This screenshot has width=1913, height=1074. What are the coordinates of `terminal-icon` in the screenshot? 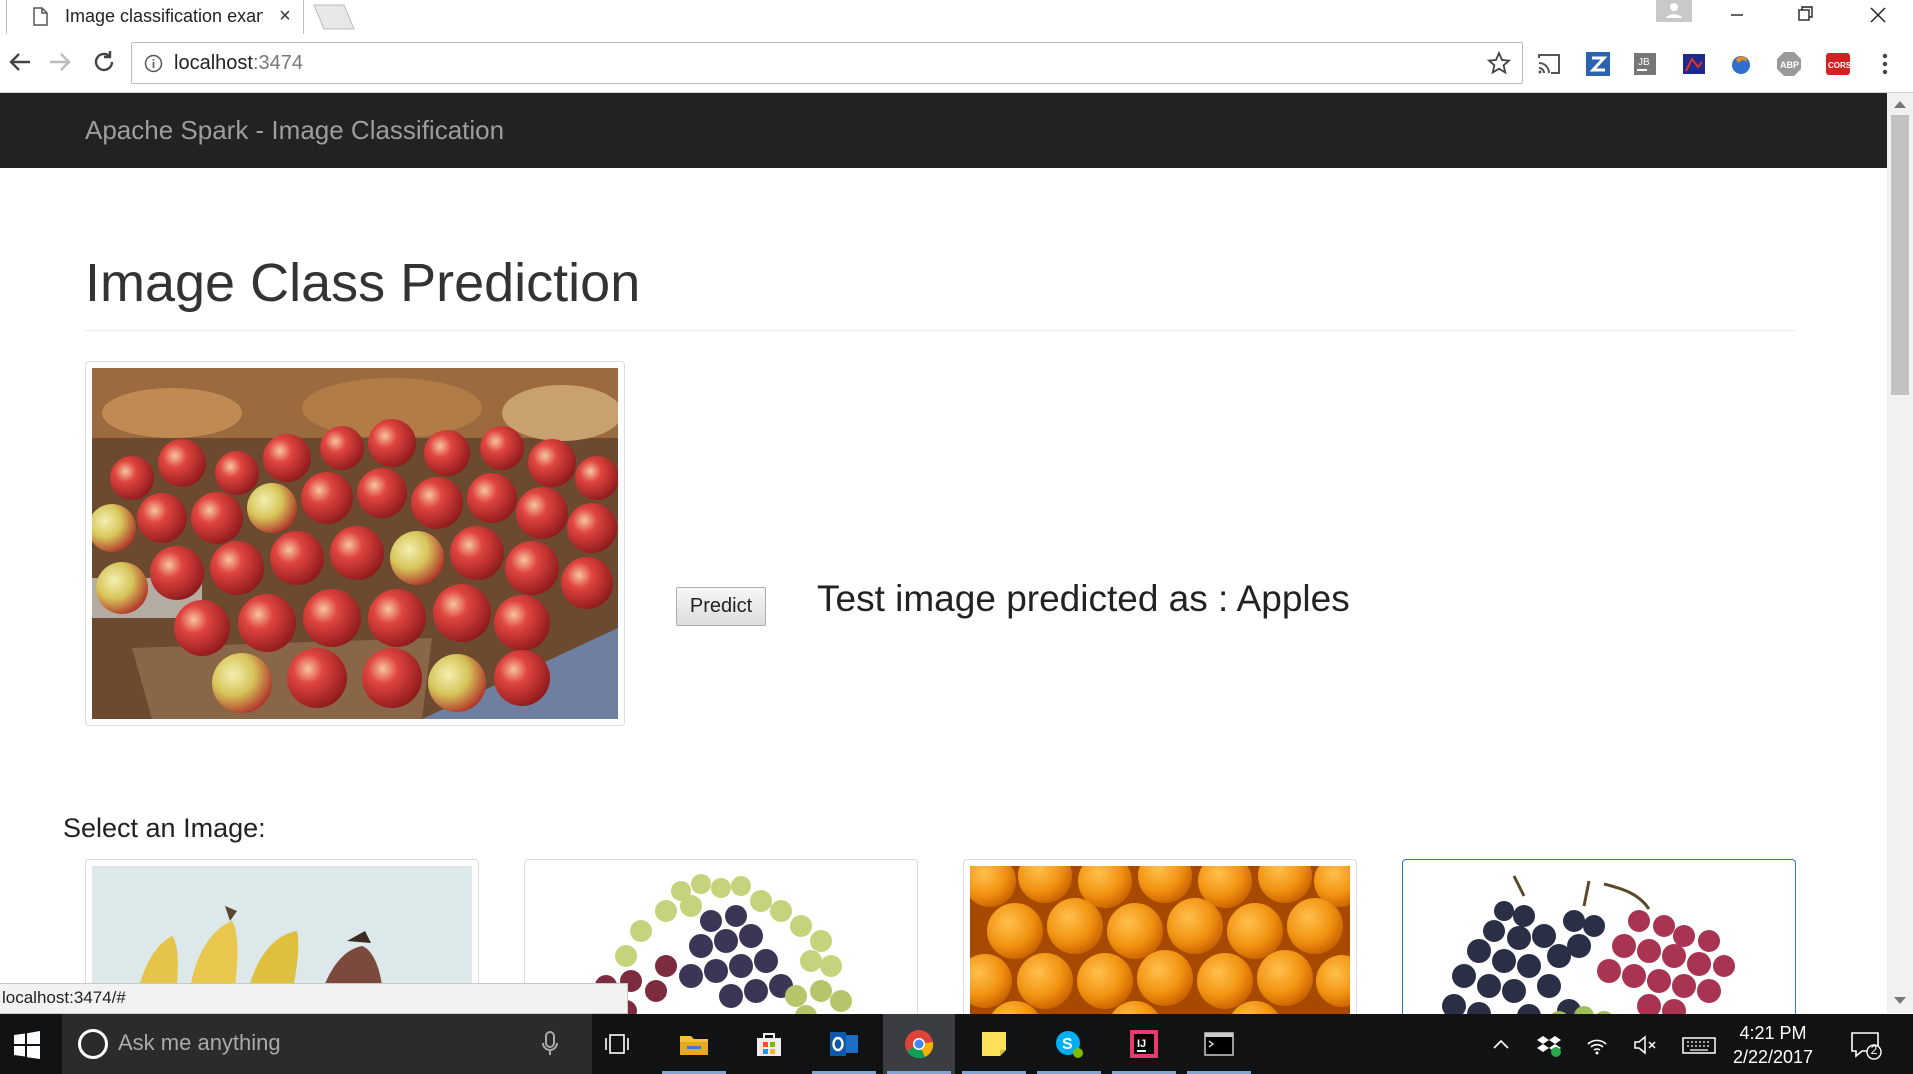 It's located at (1219, 1044).